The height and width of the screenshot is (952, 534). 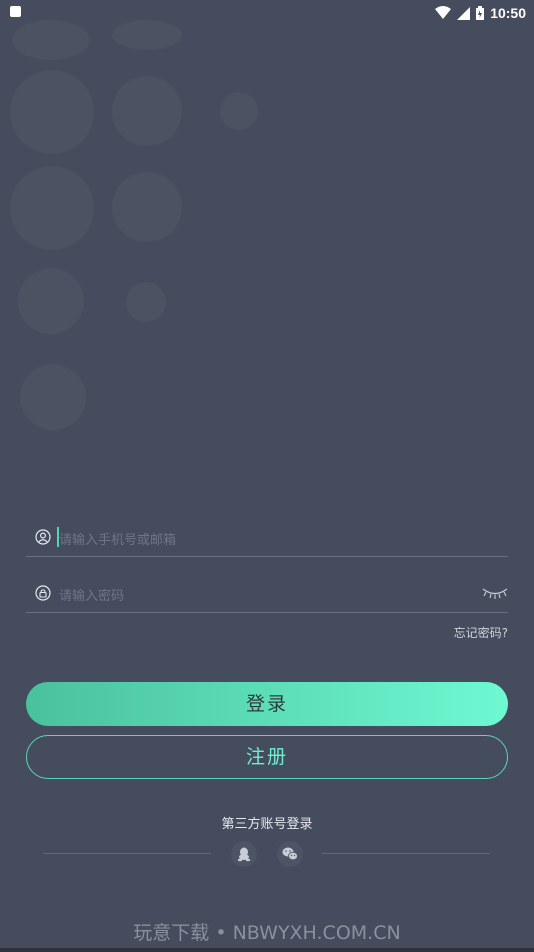 I want to click on account-input: 请输入手机号或邮箱, so click(x=117, y=538).